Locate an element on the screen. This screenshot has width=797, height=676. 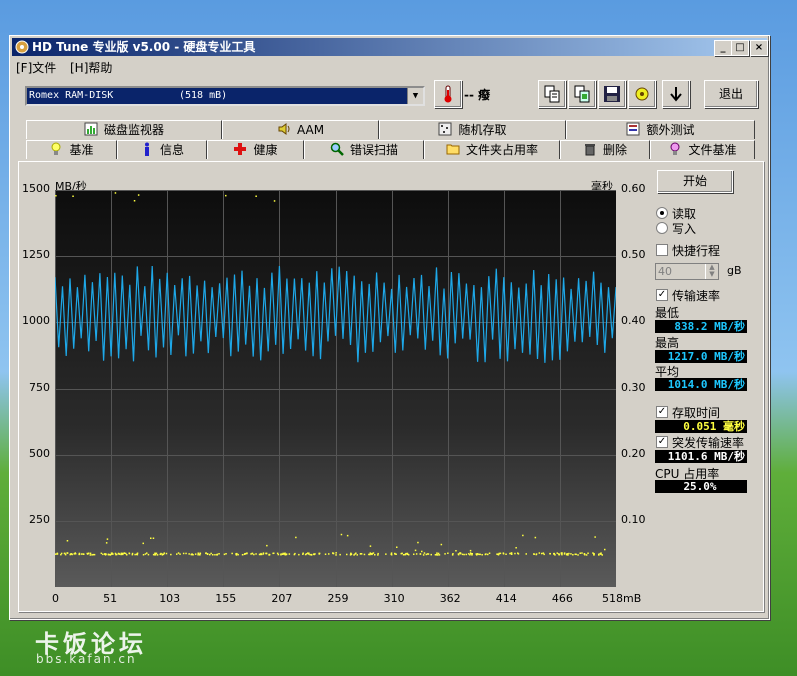
tab-info: 信息 is located at coordinates (162, 149).